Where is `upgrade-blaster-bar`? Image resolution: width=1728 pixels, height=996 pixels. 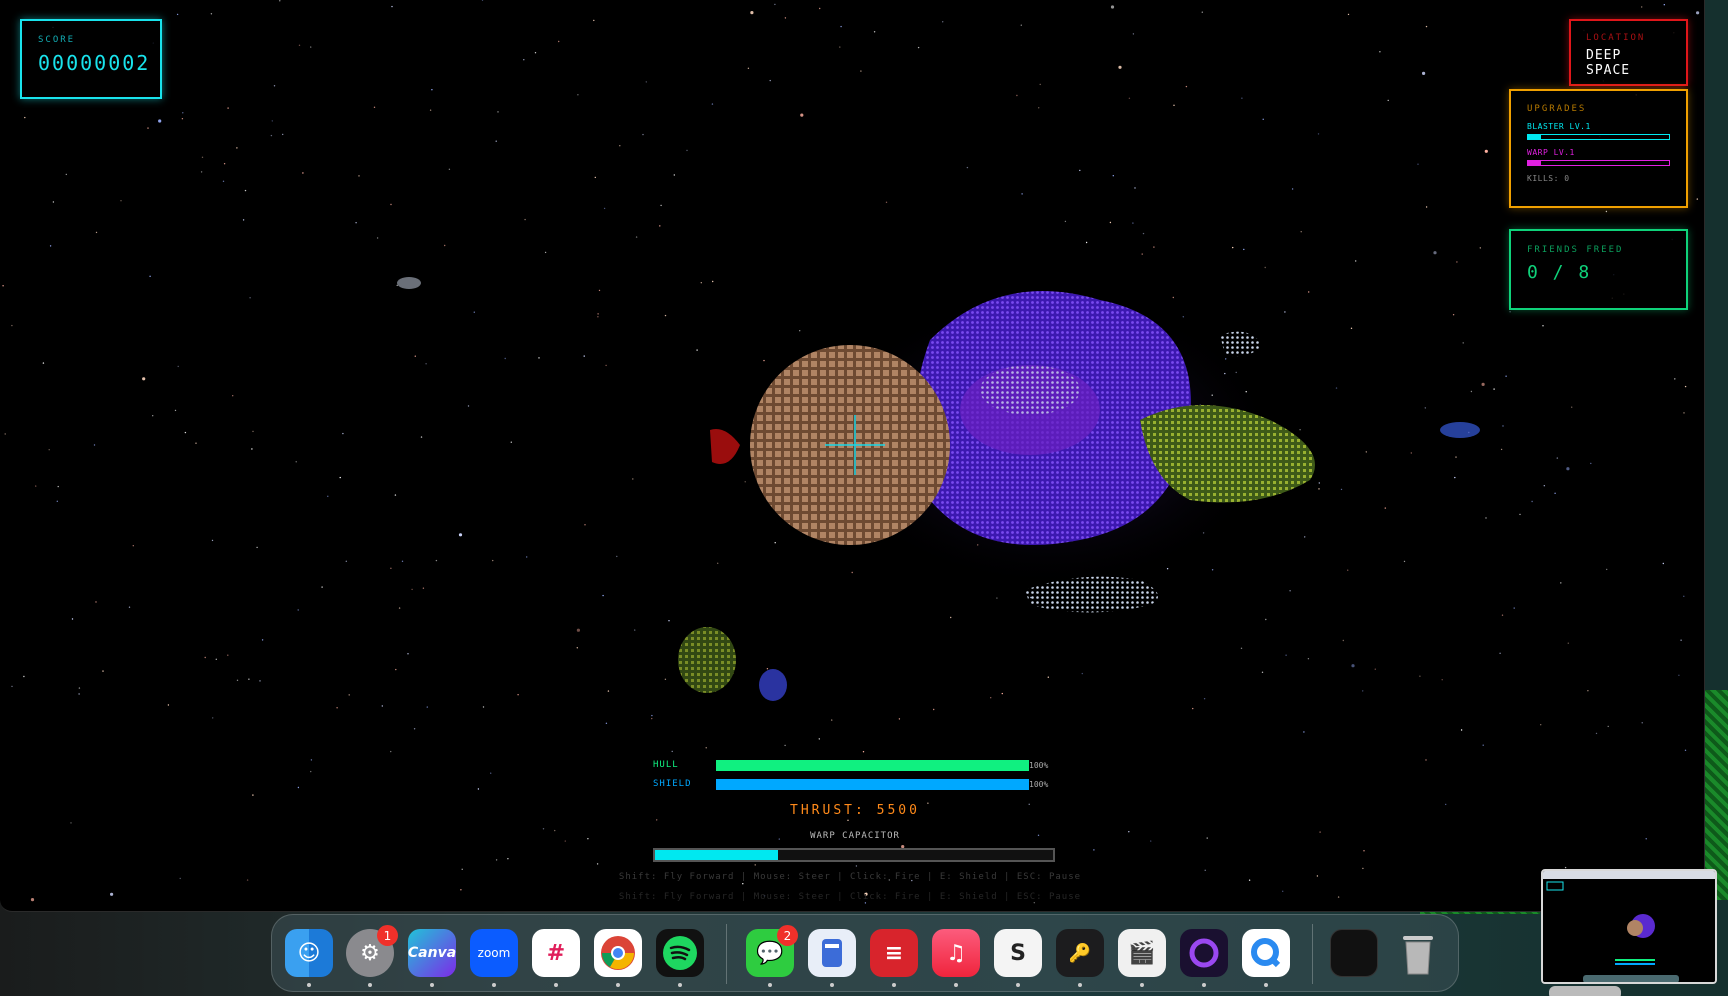 upgrade-blaster-bar is located at coordinates (1598, 137).